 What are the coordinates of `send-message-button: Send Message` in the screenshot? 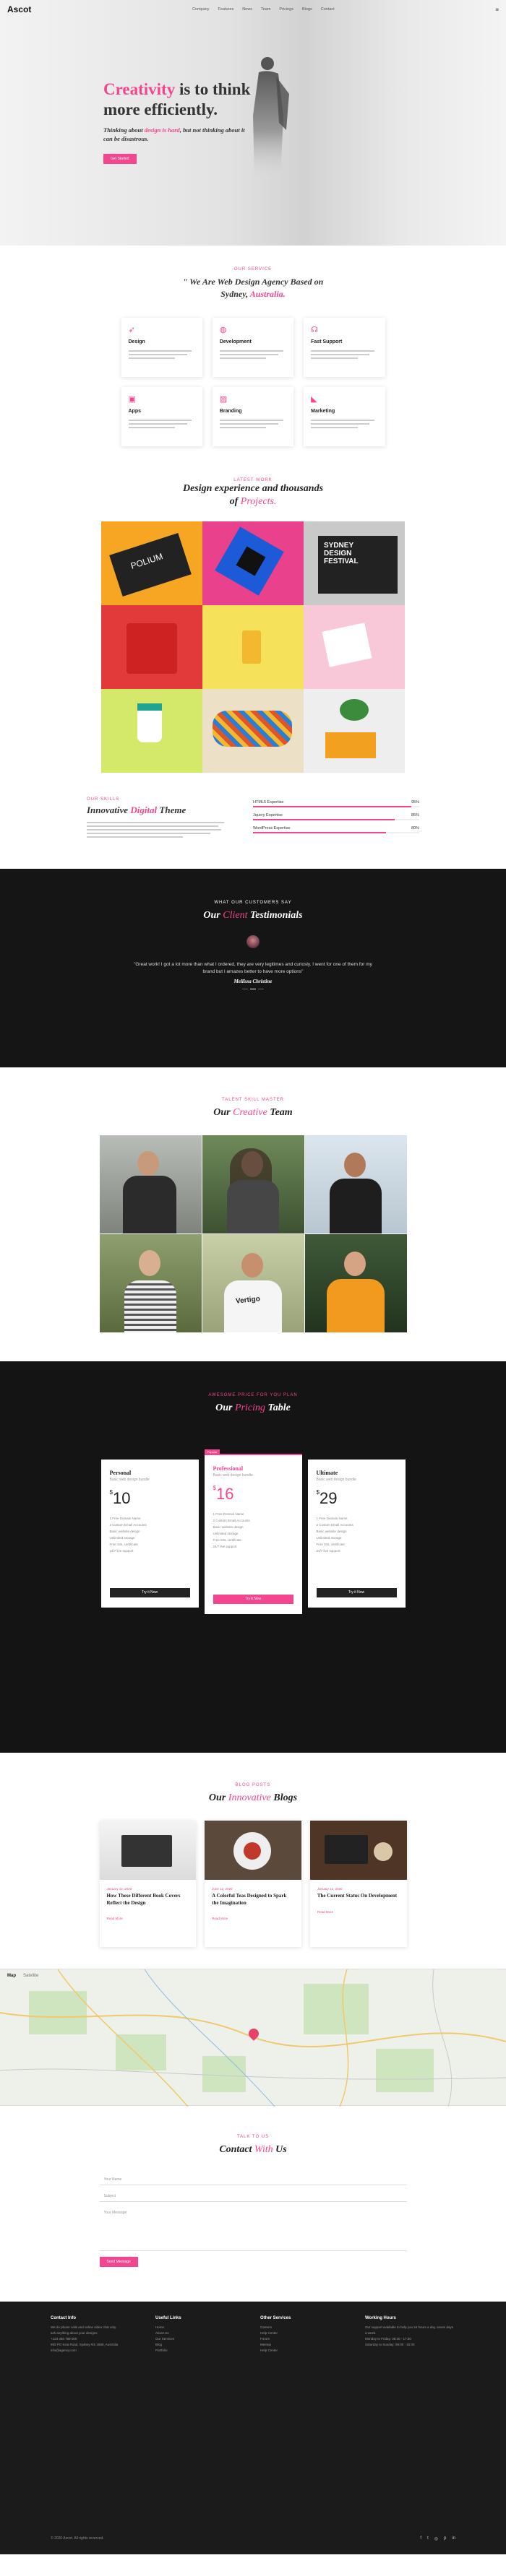 It's located at (119, 2261).